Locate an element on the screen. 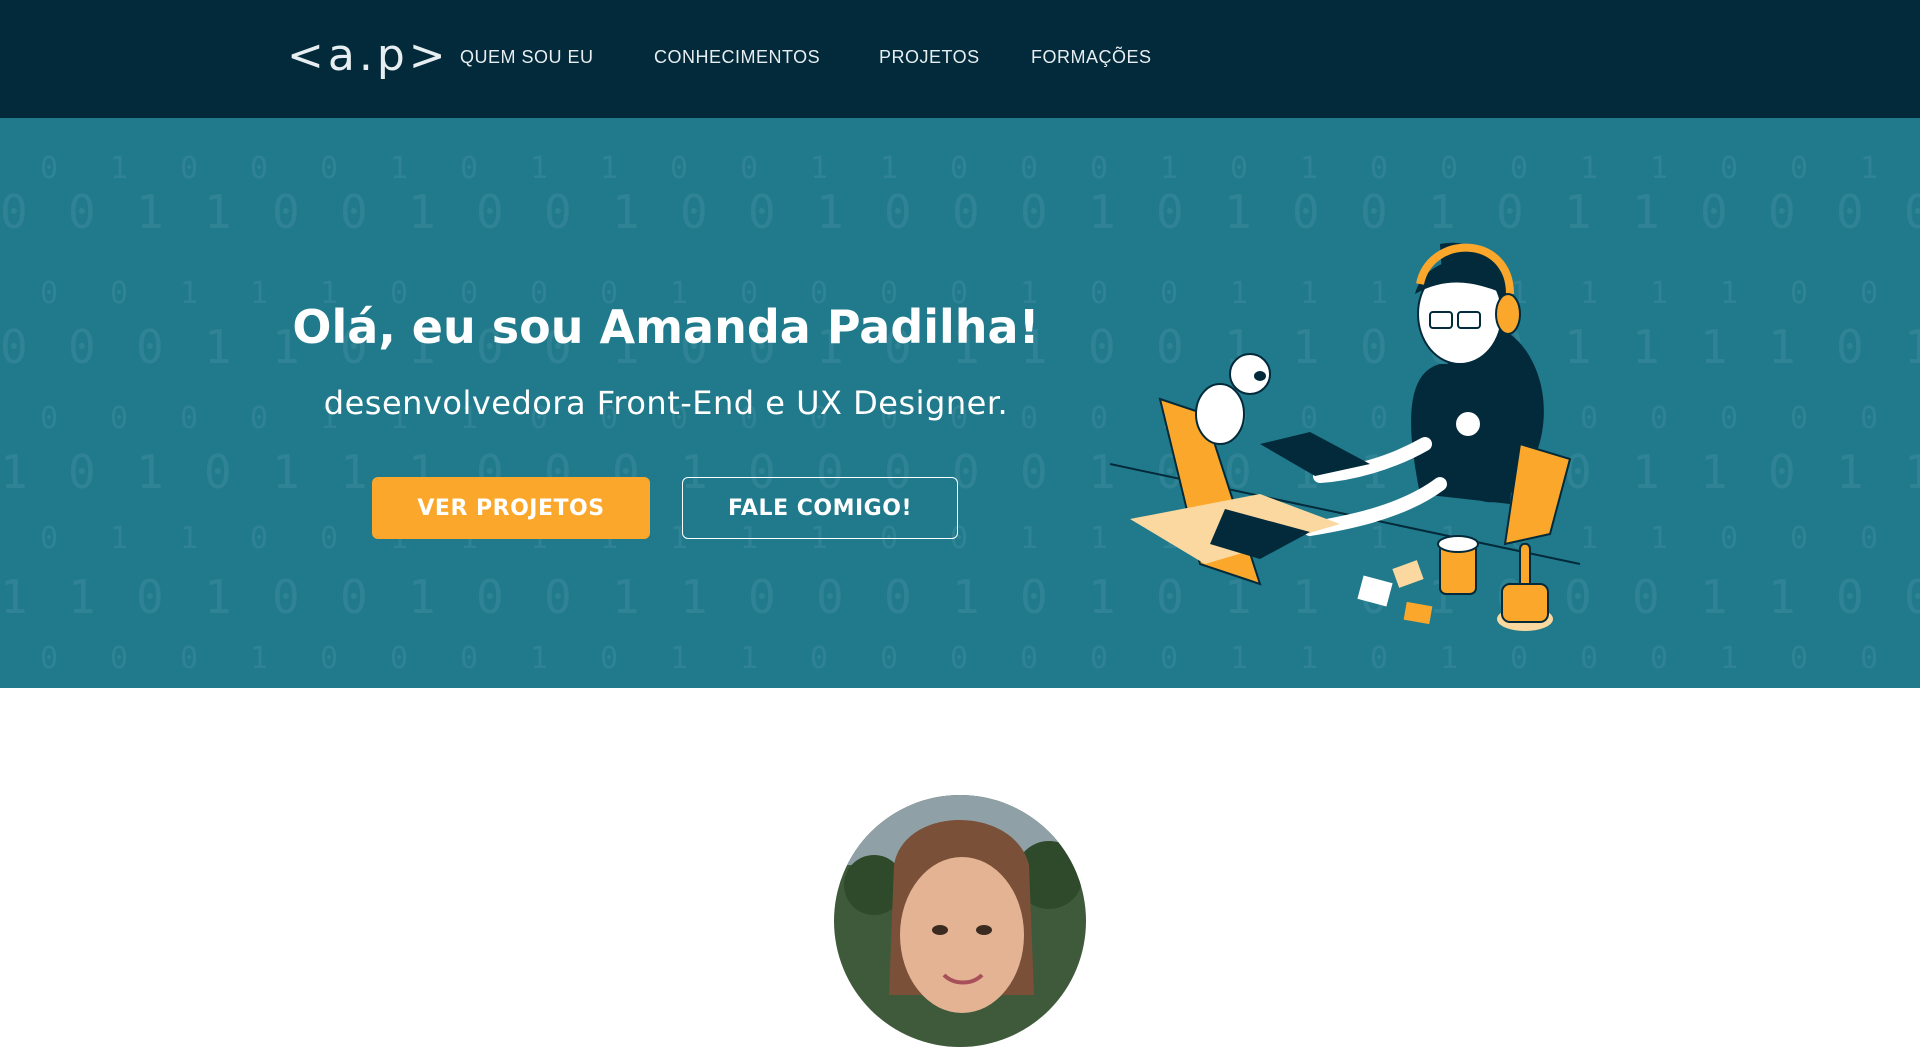  nav-link-formacoes: FORMAÇÕES is located at coordinates (1091, 57).